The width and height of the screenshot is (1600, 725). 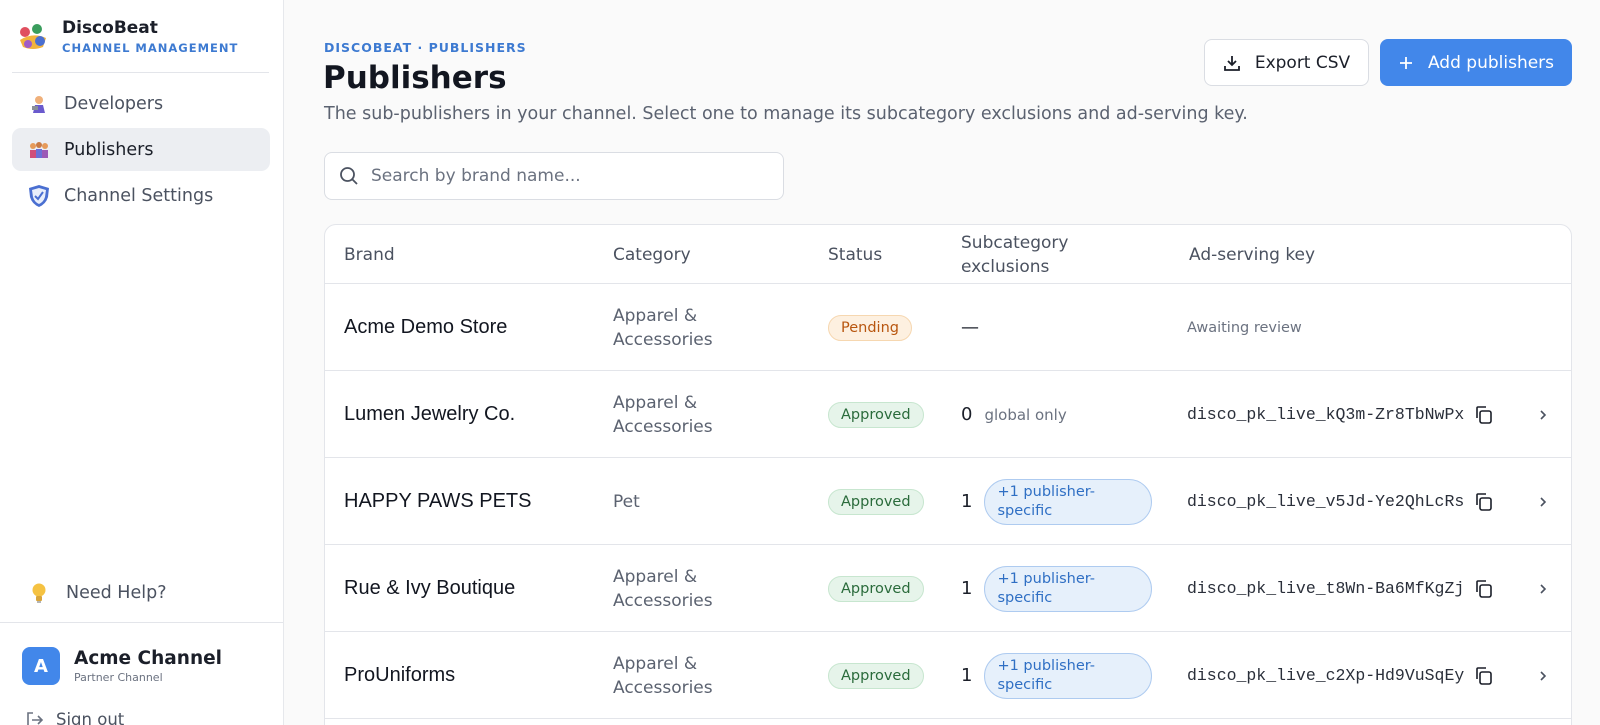 I want to click on key-status: Awaiting review, so click(x=1244, y=327).